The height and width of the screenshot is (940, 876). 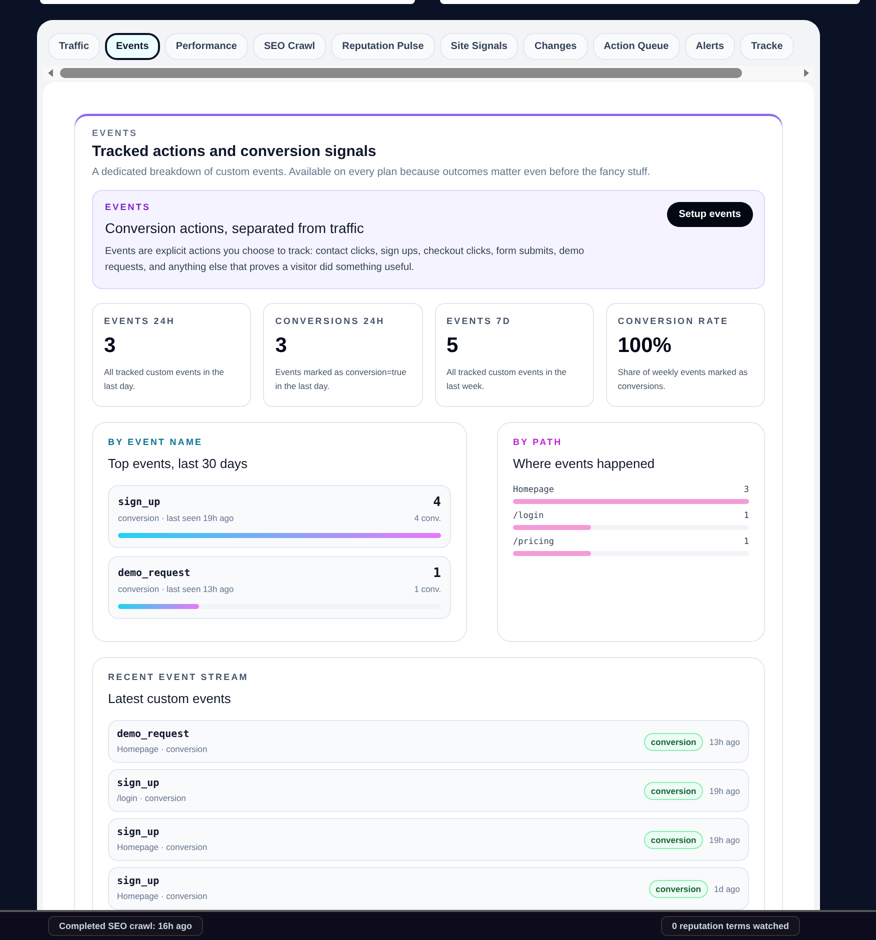 What do you see at coordinates (235, 228) in the screenshot?
I see `callout-title: Conversion actions, separated from traffic` at bounding box center [235, 228].